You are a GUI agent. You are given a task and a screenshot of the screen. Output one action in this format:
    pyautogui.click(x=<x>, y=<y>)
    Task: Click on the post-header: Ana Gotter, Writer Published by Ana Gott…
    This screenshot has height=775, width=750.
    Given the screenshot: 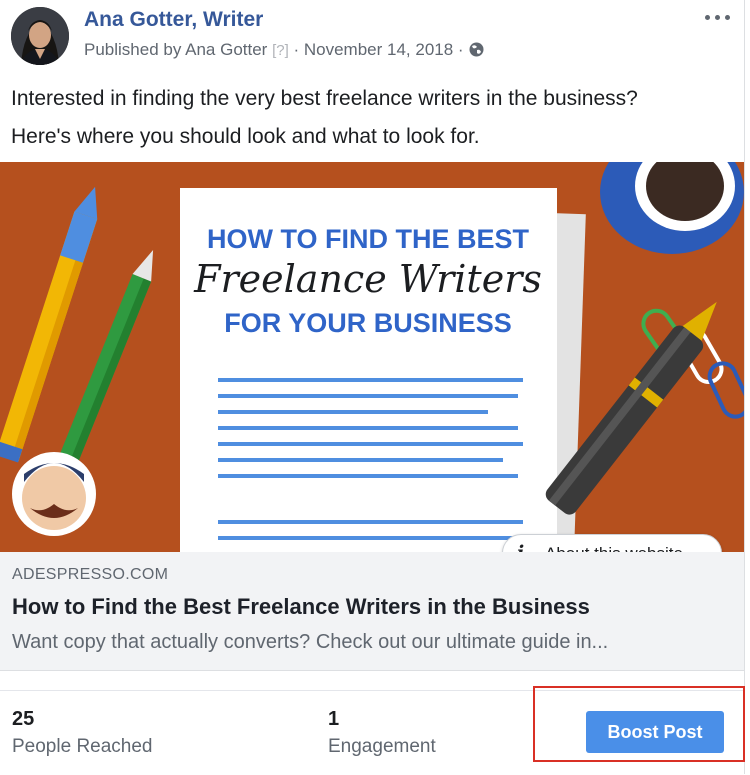 What is the action you would take?
    pyautogui.click(x=372, y=36)
    